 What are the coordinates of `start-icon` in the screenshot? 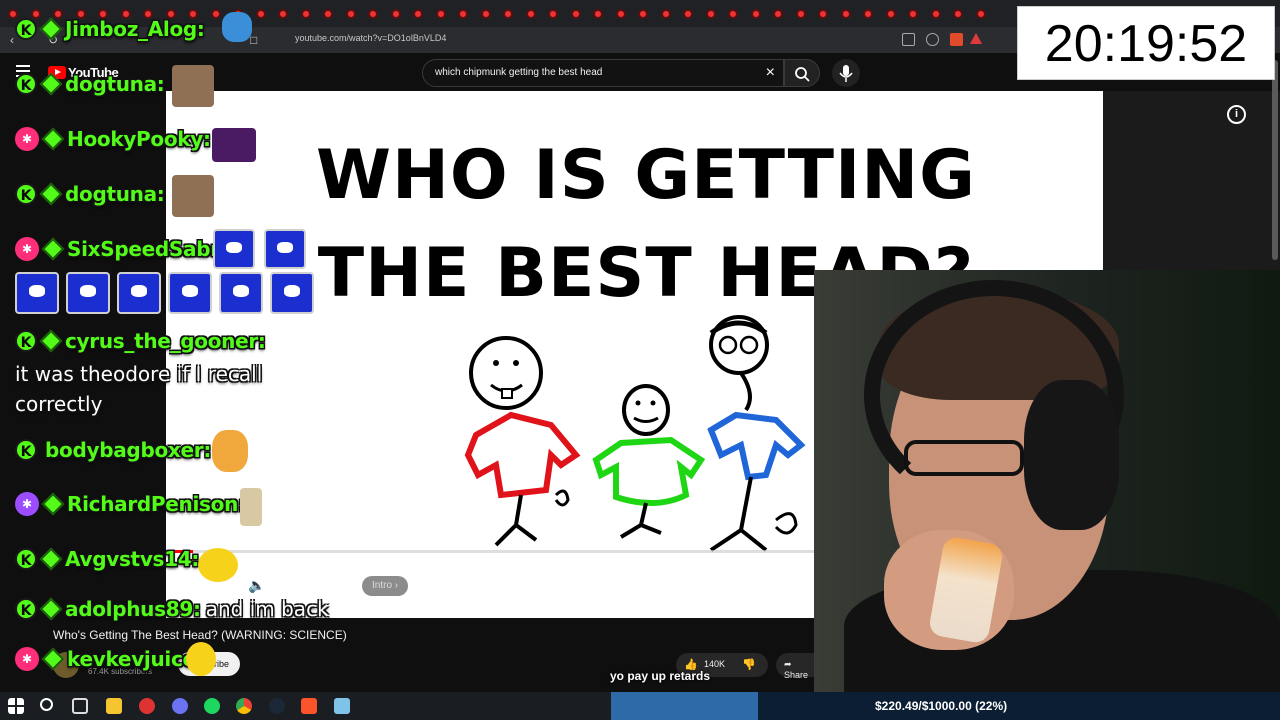 It's located at (16, 706).